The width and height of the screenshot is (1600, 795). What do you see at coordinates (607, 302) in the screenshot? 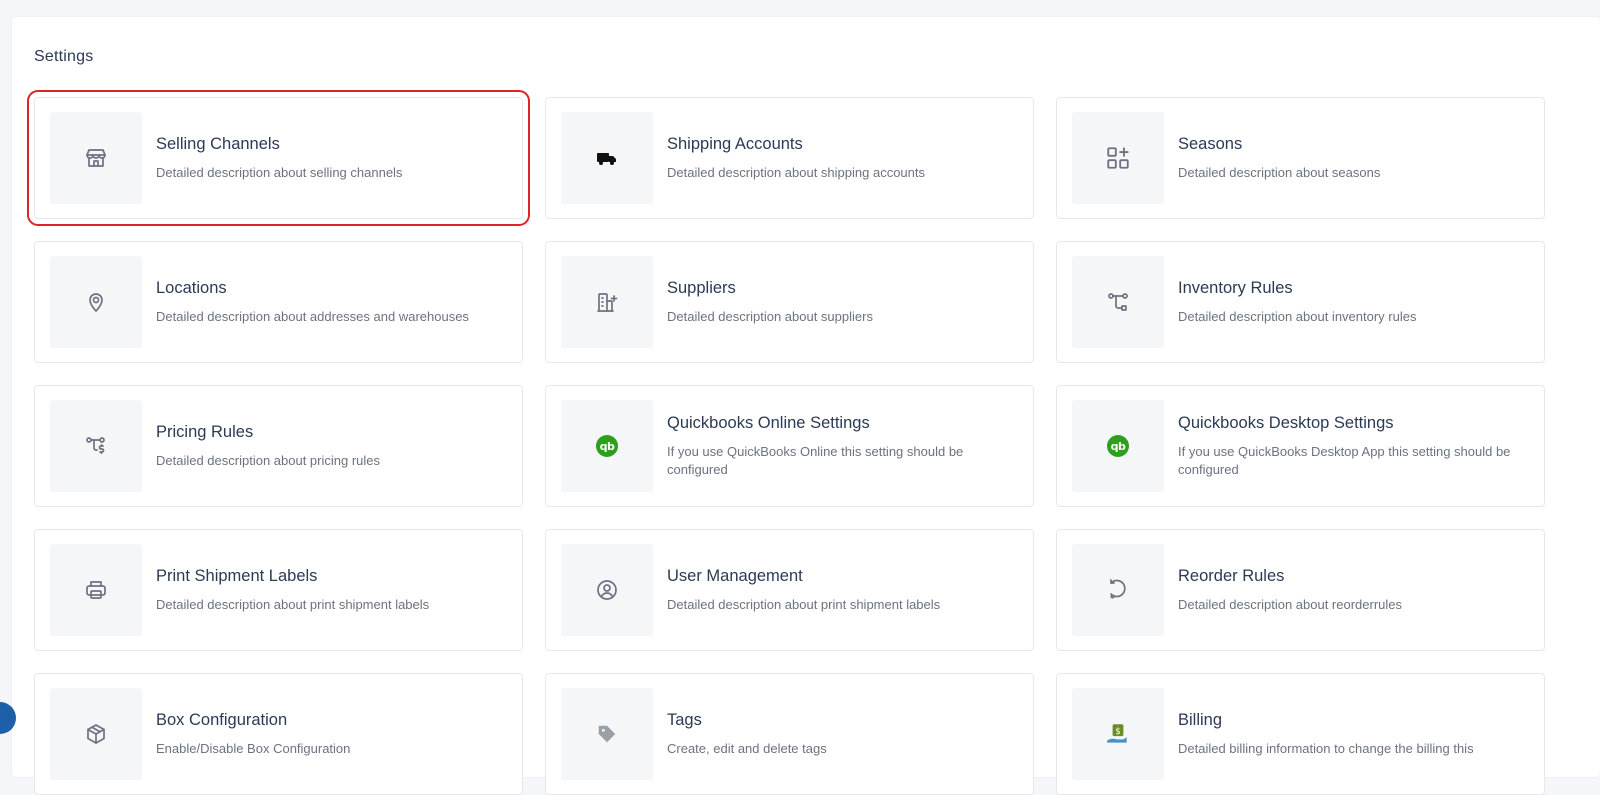
I see `building-plus-icon` at bounding box center [607, 302].